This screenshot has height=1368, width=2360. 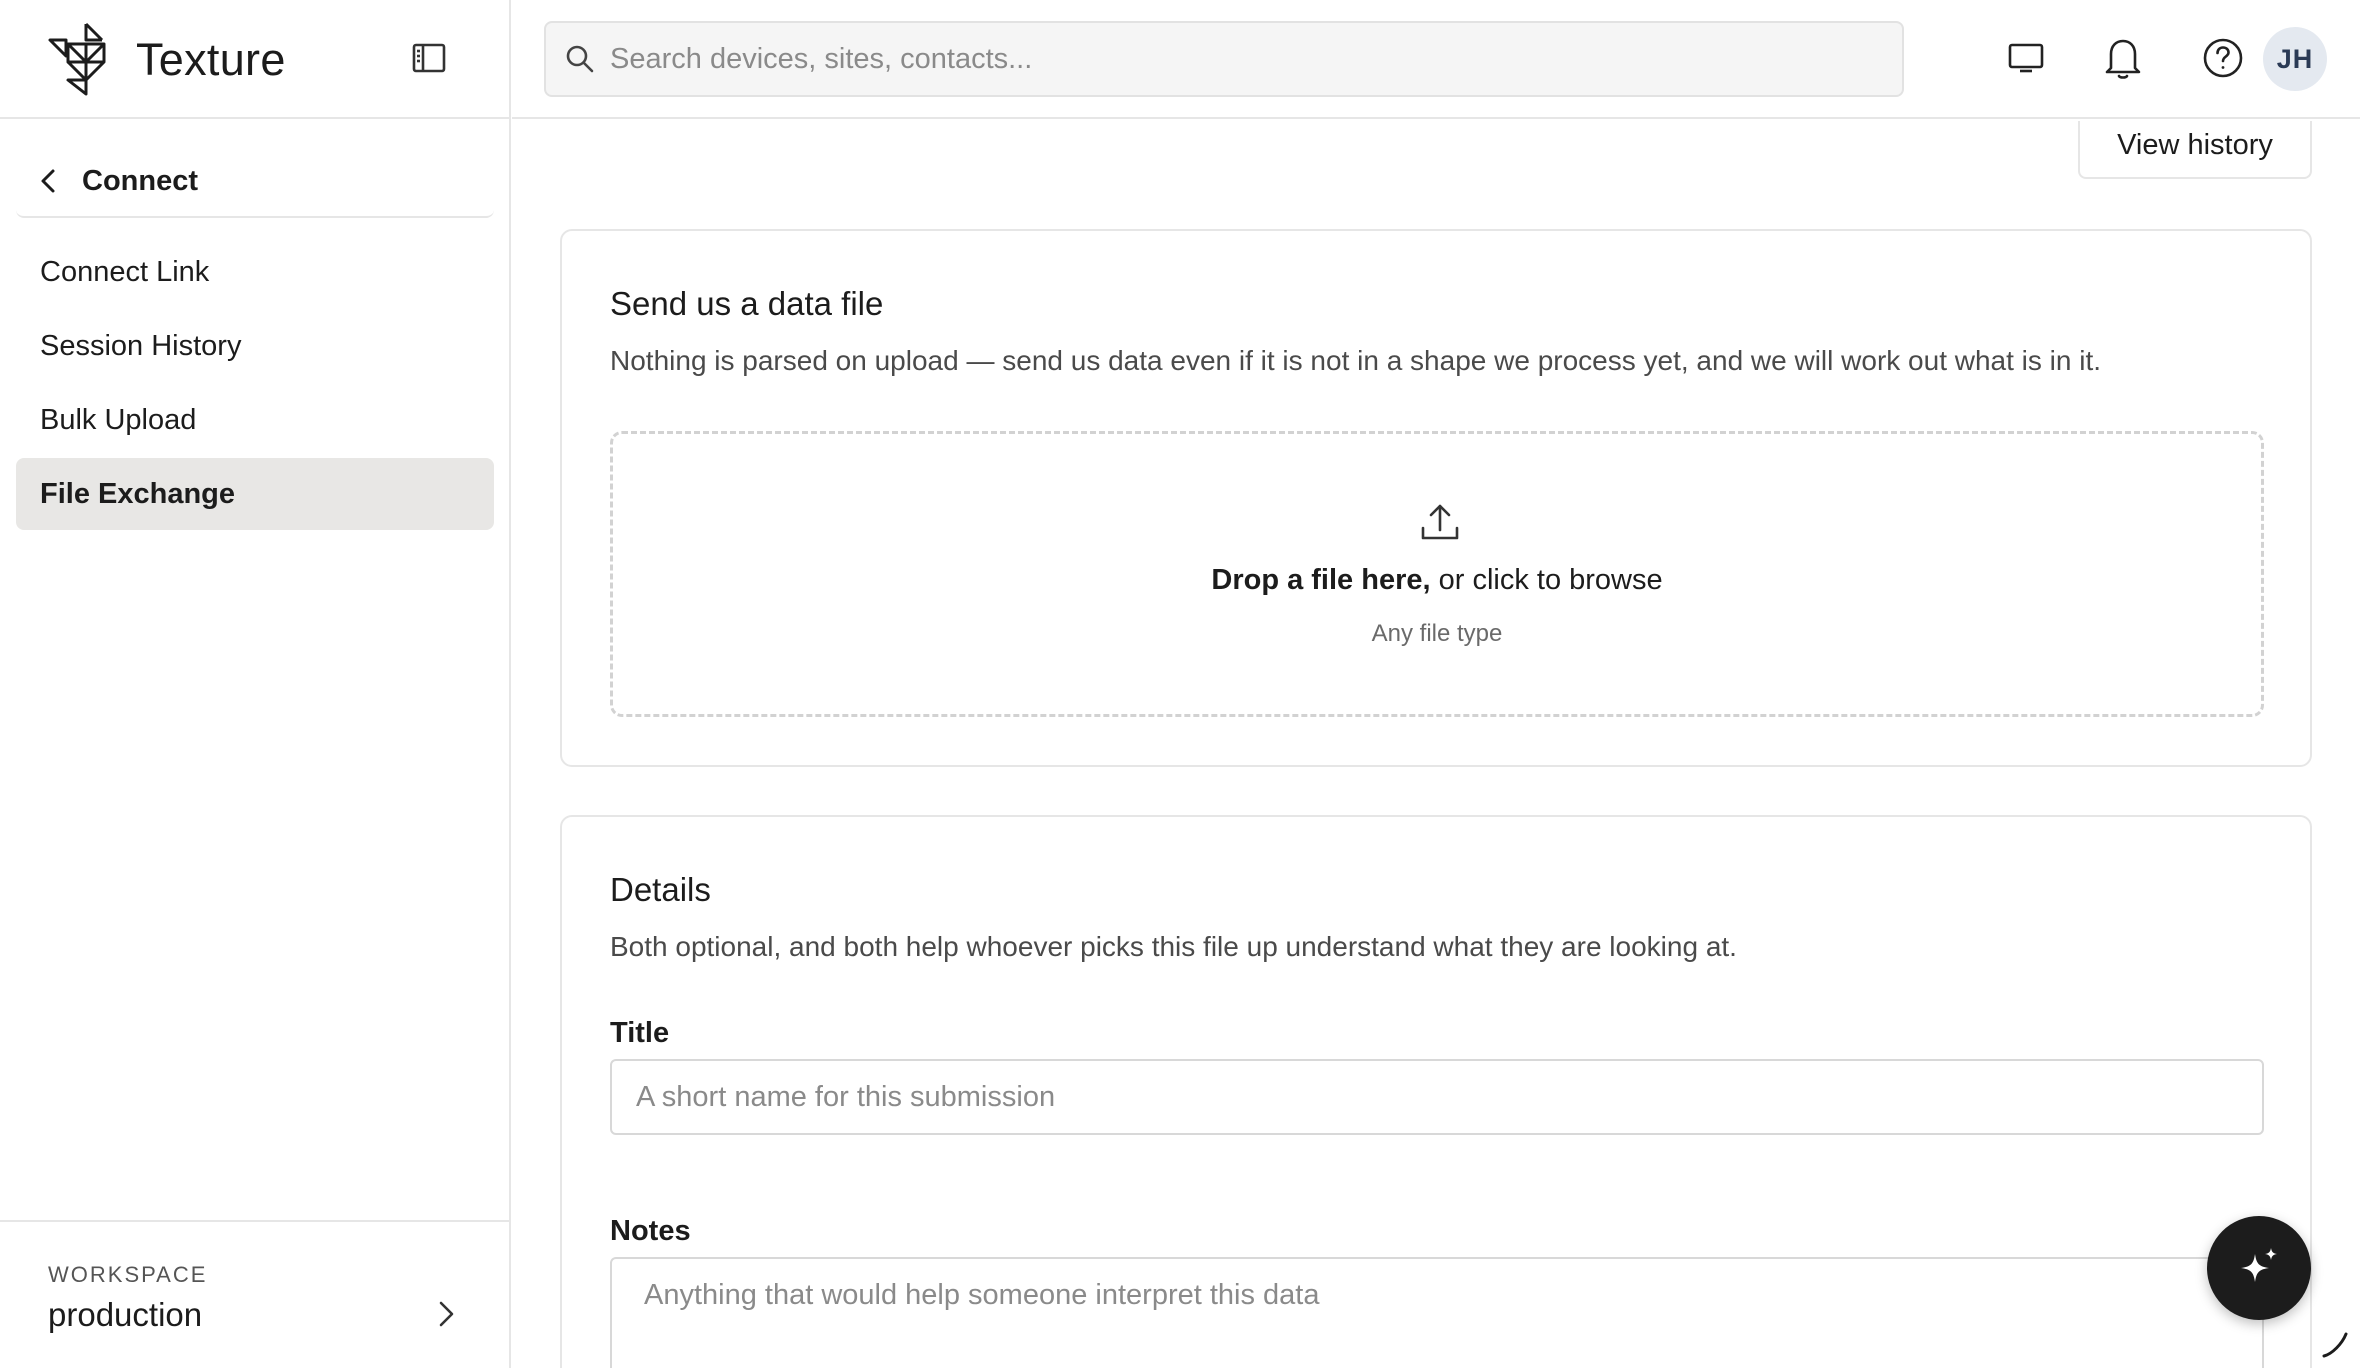 I want to click on monitor-icon, so click(x=2026, y=58).